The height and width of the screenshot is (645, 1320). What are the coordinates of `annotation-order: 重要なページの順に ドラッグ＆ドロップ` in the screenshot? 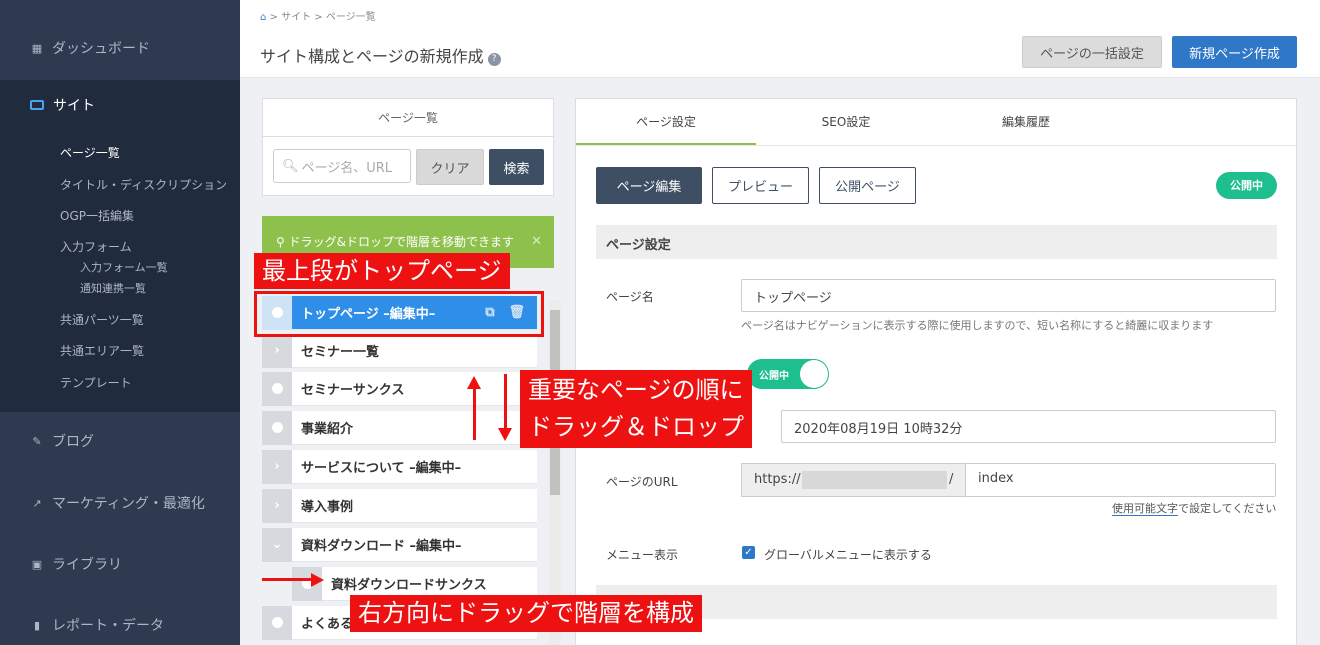 It's located at (636, 409).